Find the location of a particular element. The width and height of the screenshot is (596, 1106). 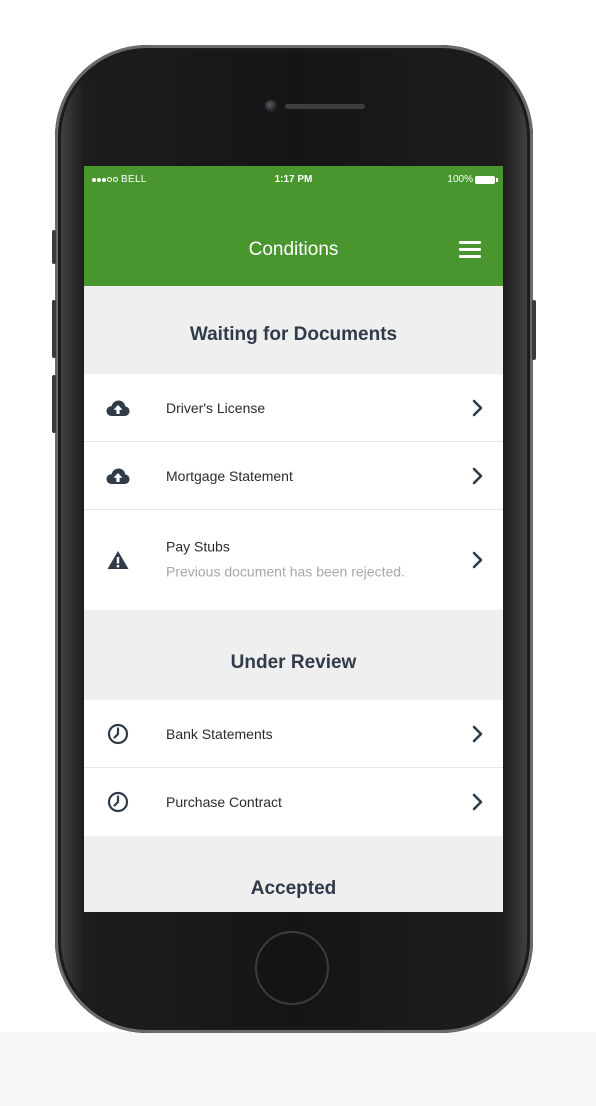

status-bar: BELL 1:17 PM 100% is located at coordinates (293, 181).